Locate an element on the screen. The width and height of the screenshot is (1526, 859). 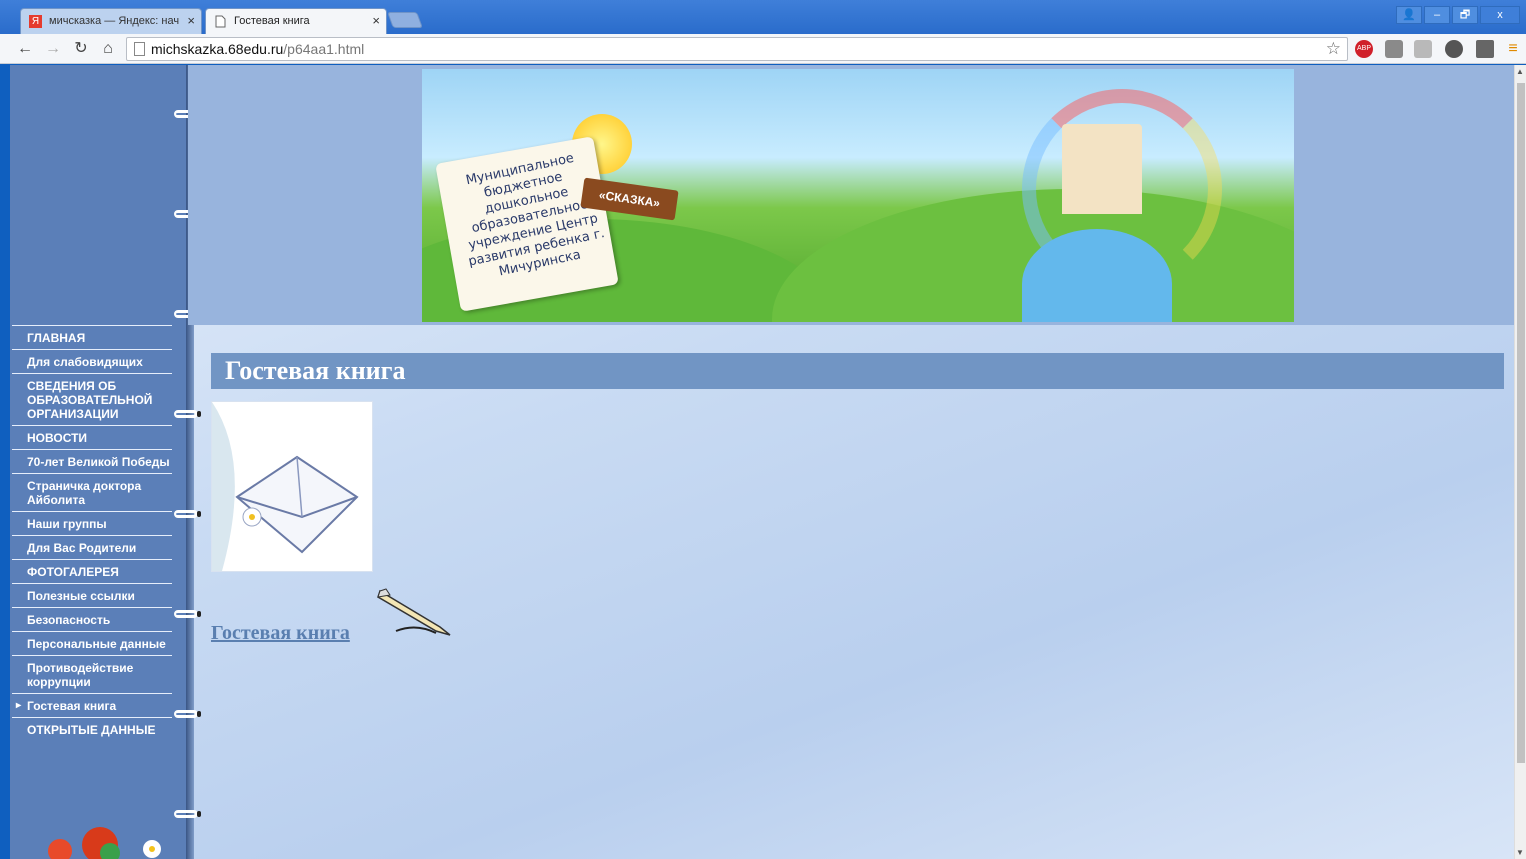
back-icon: ← is located at coordinates (25, 49).